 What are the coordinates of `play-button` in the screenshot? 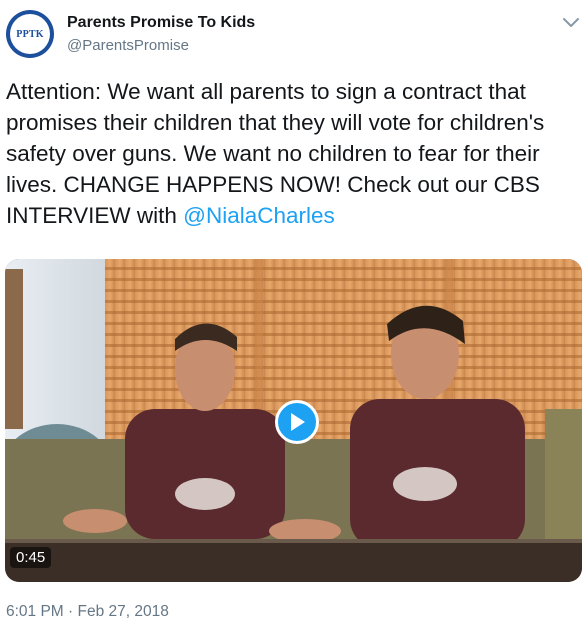 It's located at (297, 422).